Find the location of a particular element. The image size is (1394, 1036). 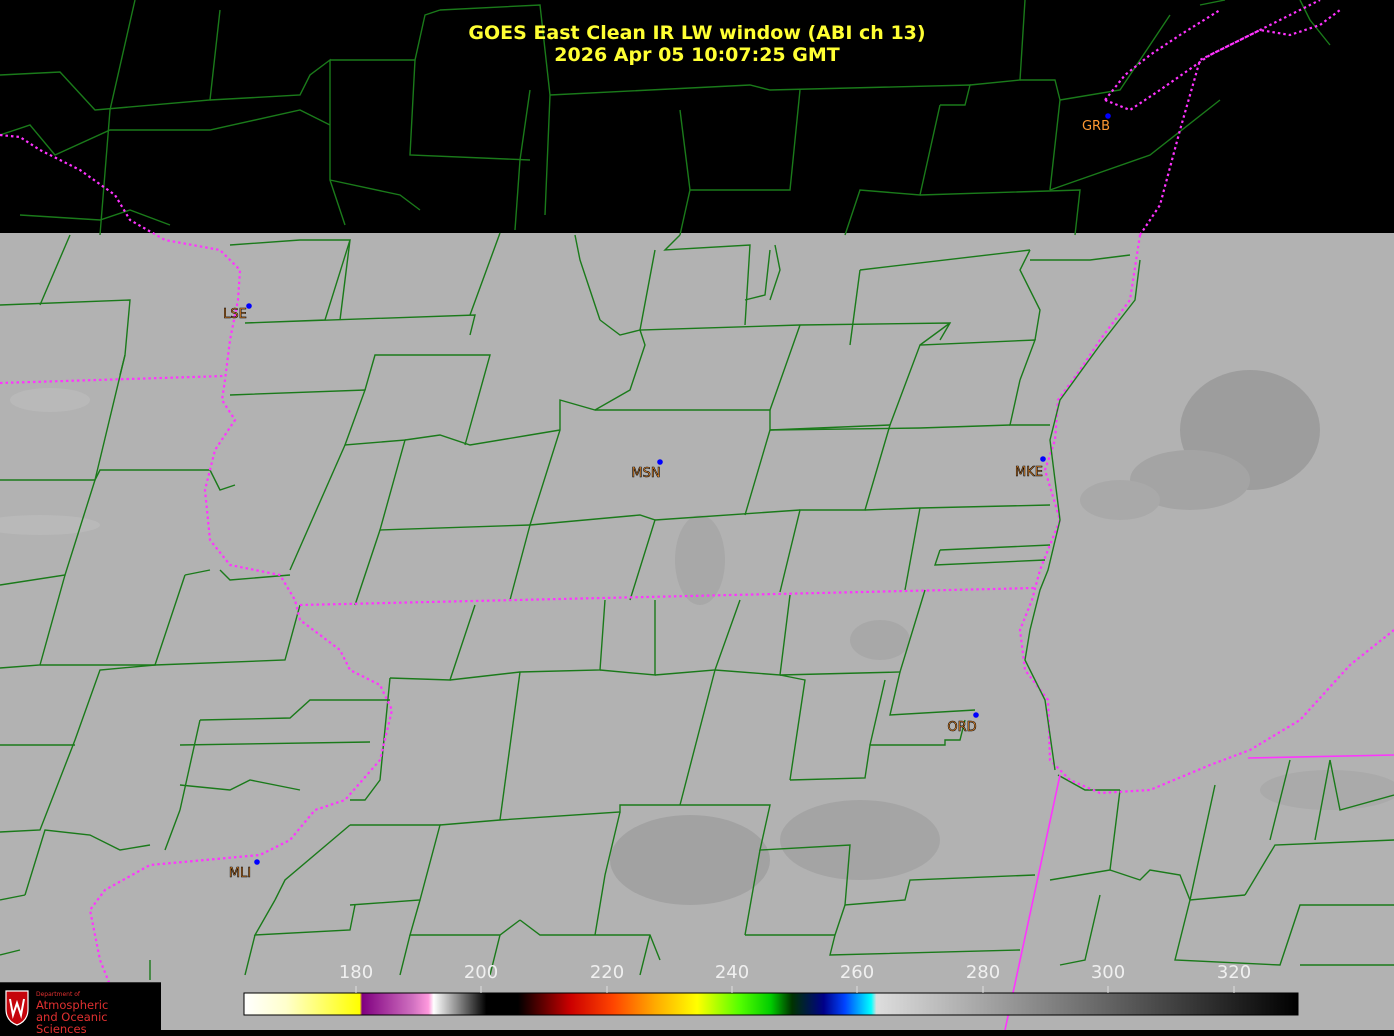

station-dot-mke is located at coordinates (1043, 459).